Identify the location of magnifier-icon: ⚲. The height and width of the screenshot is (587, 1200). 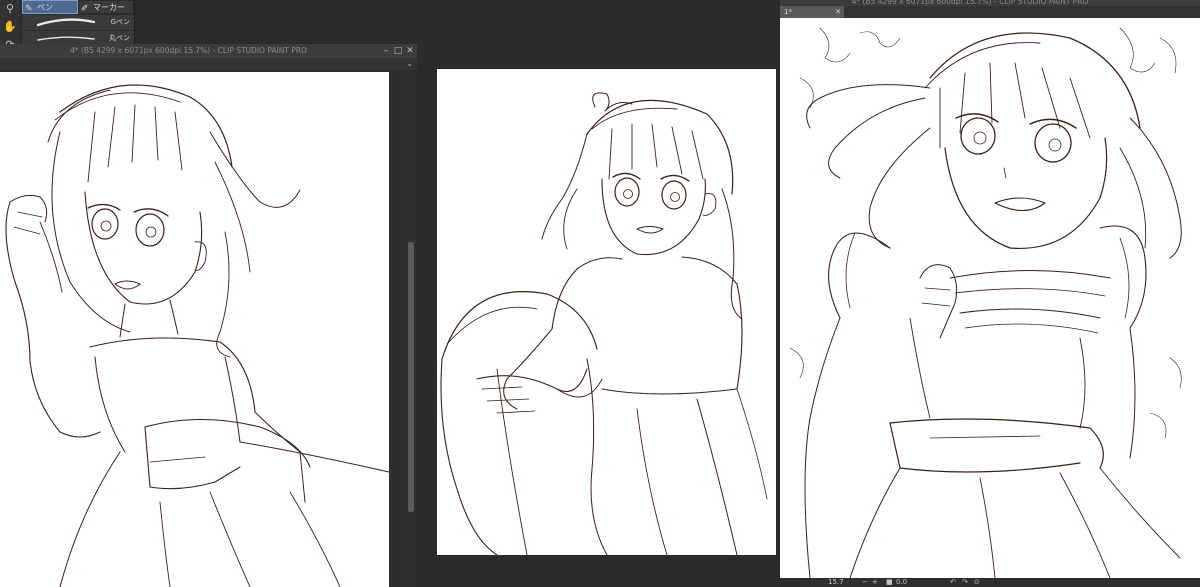
(10, 9).